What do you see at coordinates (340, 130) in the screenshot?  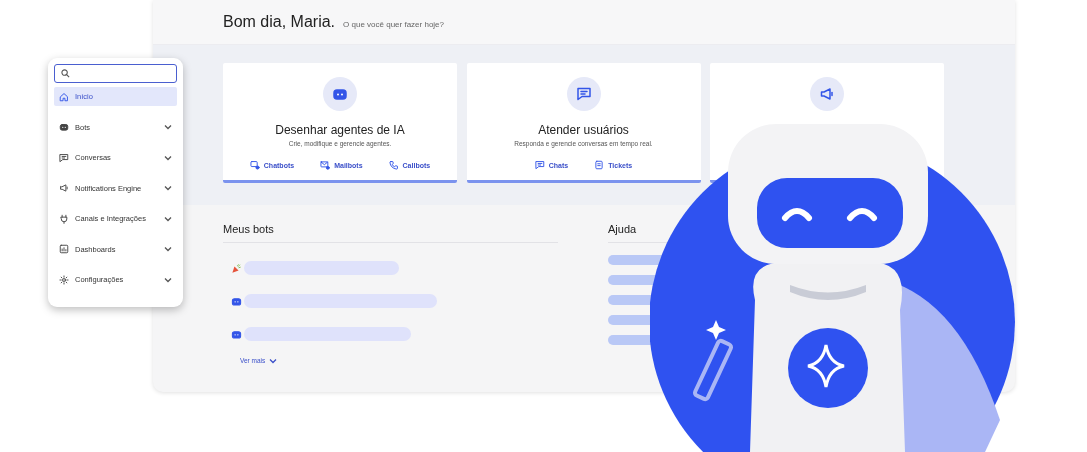 I see `card-title: Desenhar agentes de IA` at bounding box center [340, 130].